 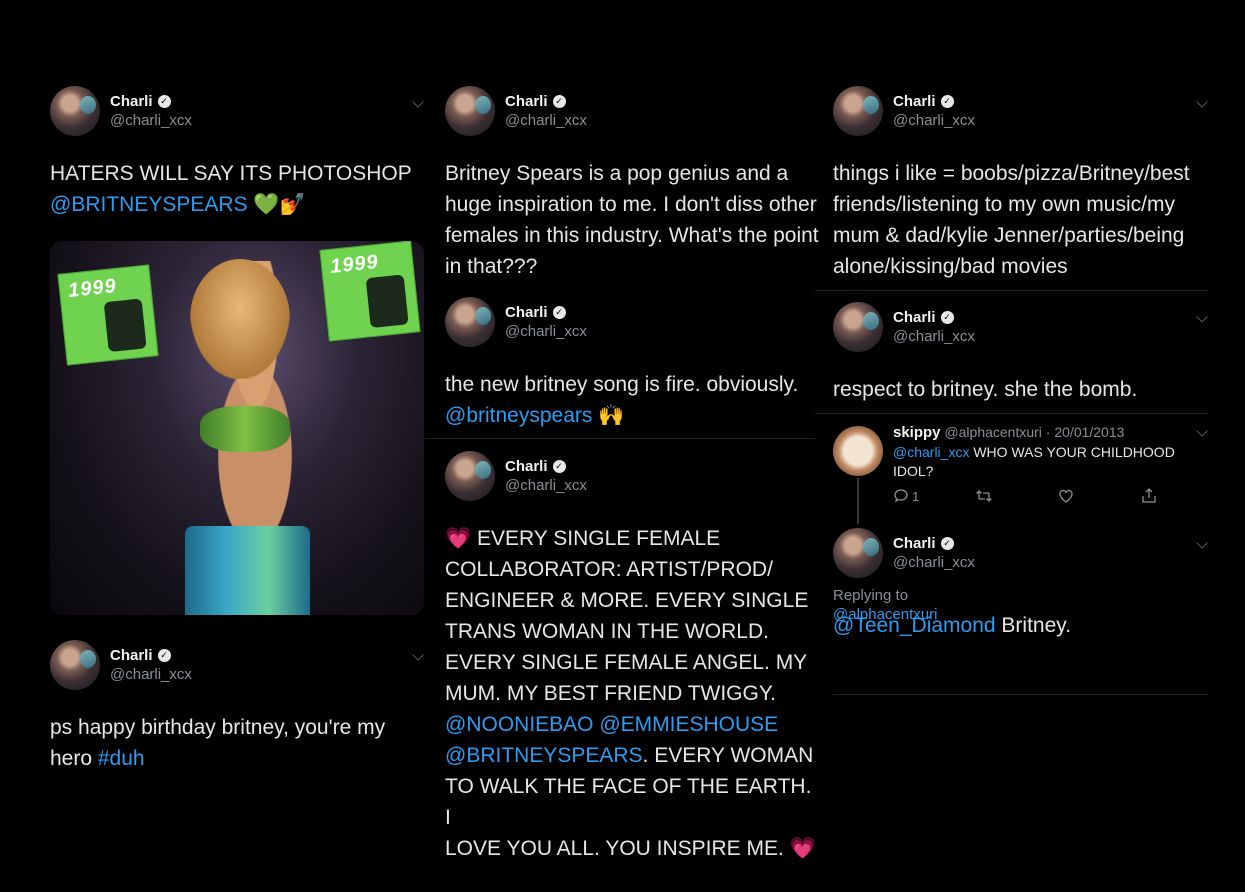 What do you see at coordinates (108, 315) in the screenshot?
I see `album-cover-left: 1999` at bounding box center [108, 315].